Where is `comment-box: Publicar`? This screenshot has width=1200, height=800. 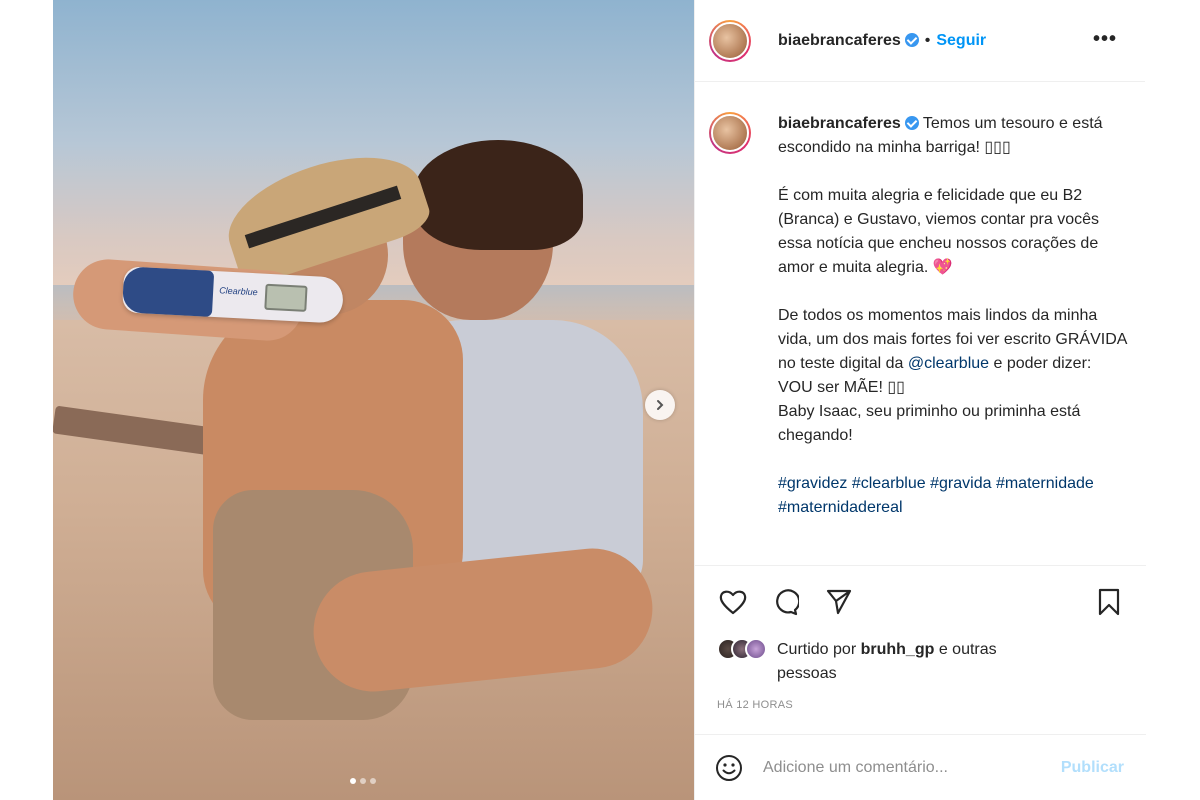
comment-box: Publicar is located at coordinates (920, 767).